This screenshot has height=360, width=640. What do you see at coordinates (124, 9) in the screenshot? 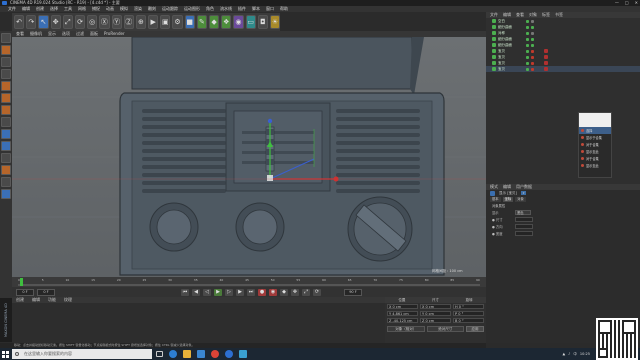
I see `menu-item-simulate: 模拟` at bounding box center [124, 9].